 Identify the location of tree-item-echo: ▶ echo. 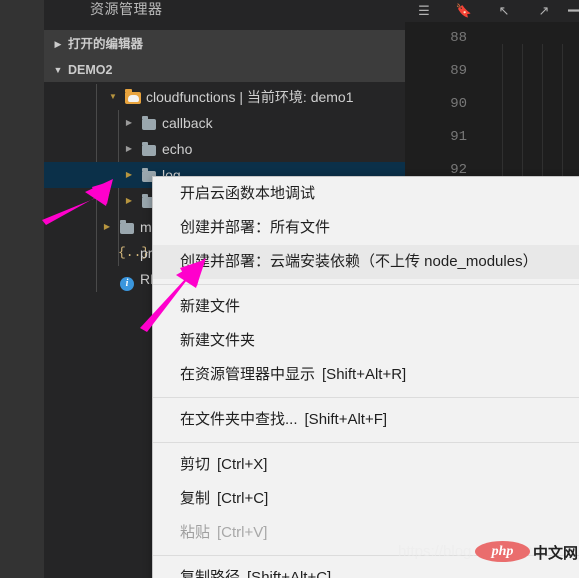
(224, 149).